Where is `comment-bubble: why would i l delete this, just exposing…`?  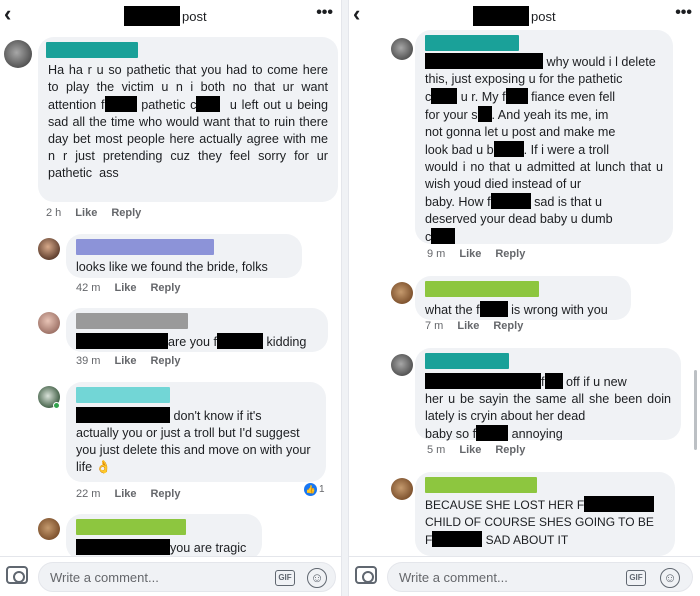 comment-bubble: why would i l delete this, just exposing… is located at coordinates (544, 137).